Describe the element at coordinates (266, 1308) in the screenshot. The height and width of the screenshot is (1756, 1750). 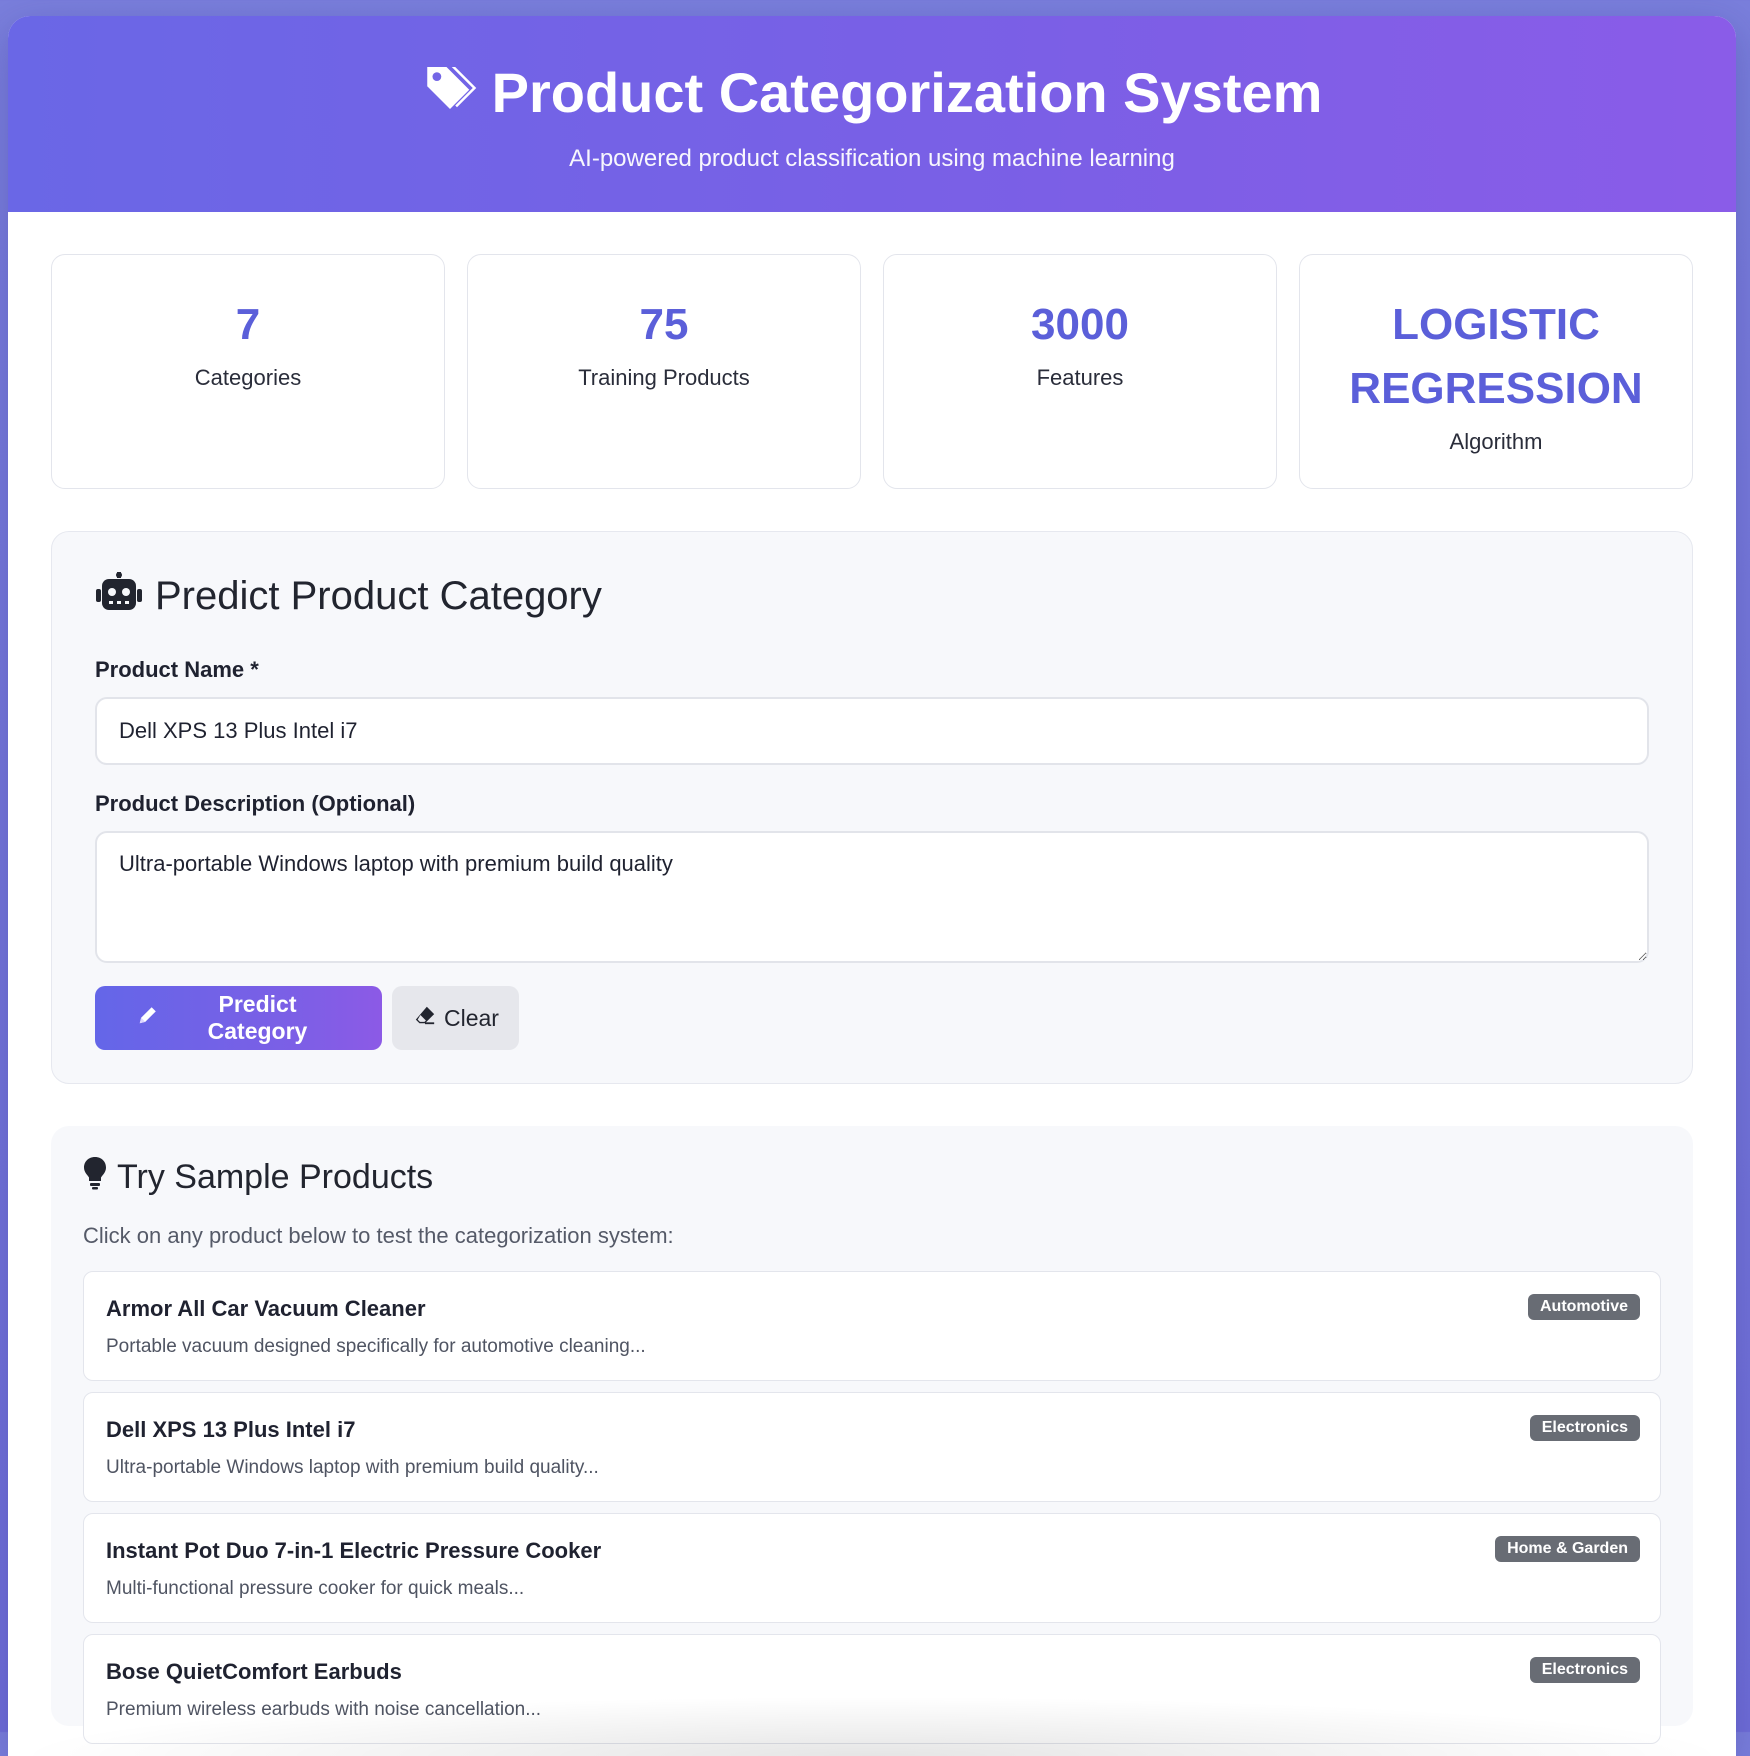
I see `sample-product-name: Armor All Car Vacuum Cleaner` at that location.